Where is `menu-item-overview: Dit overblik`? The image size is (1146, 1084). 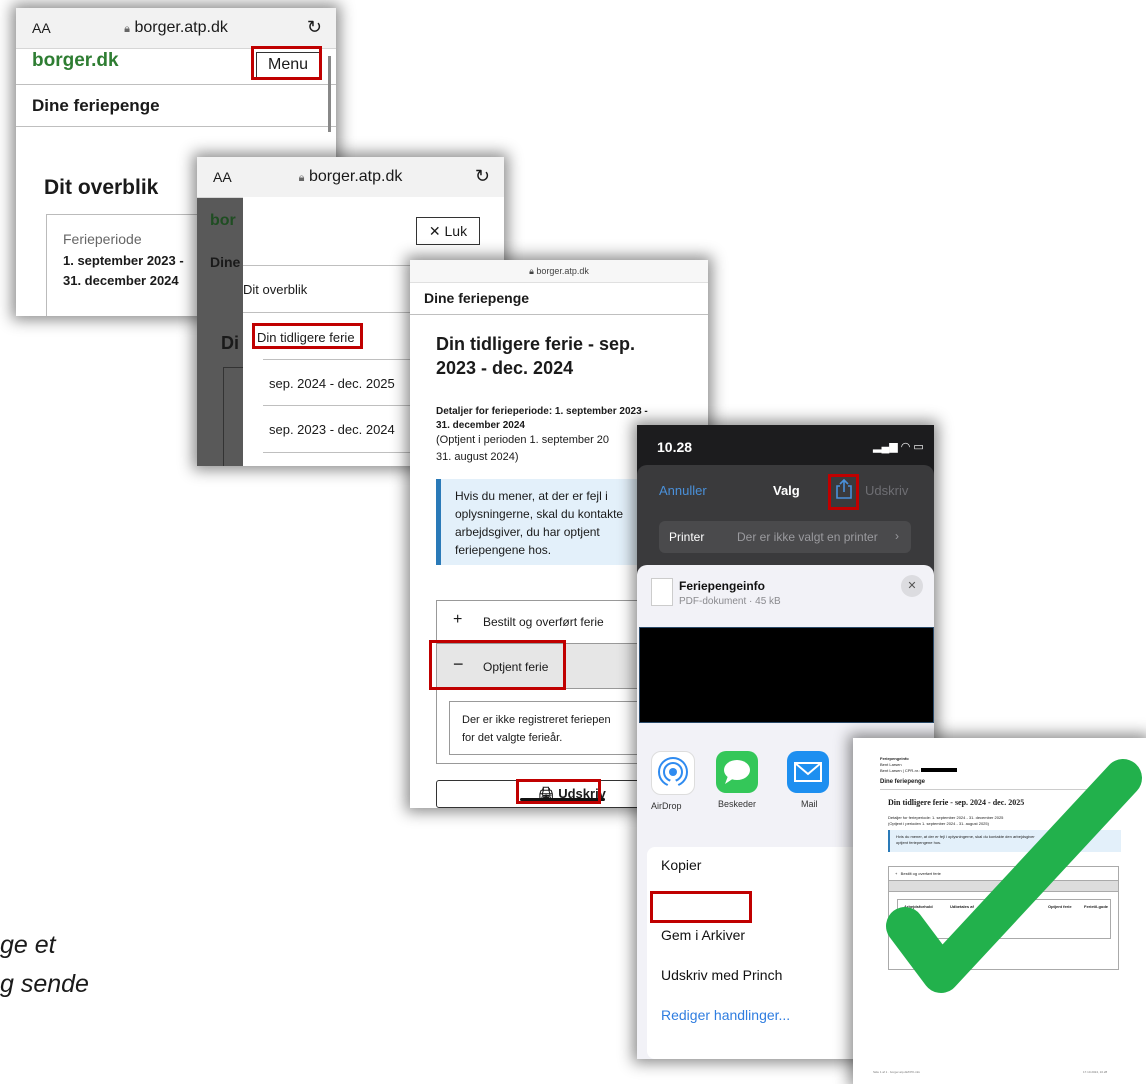
menu-item-overview: Dit overblik is located at coordinates (275, 289).